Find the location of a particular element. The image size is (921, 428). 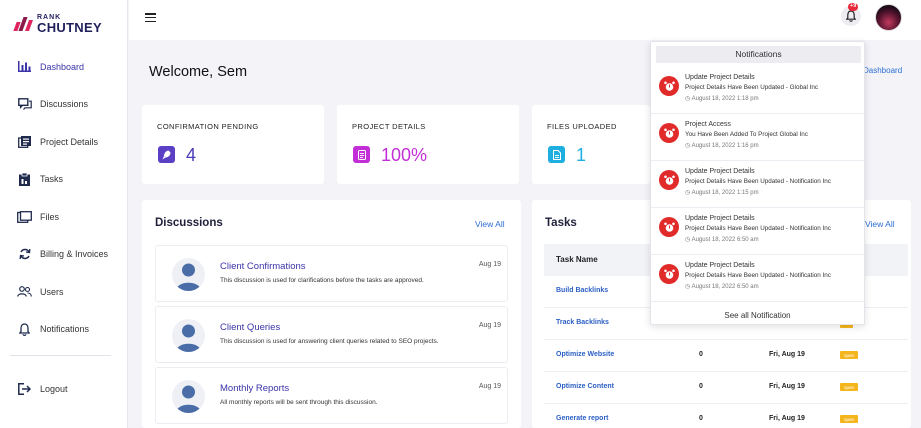

task-name-link: Generate report is located at coordinates (582, 418).